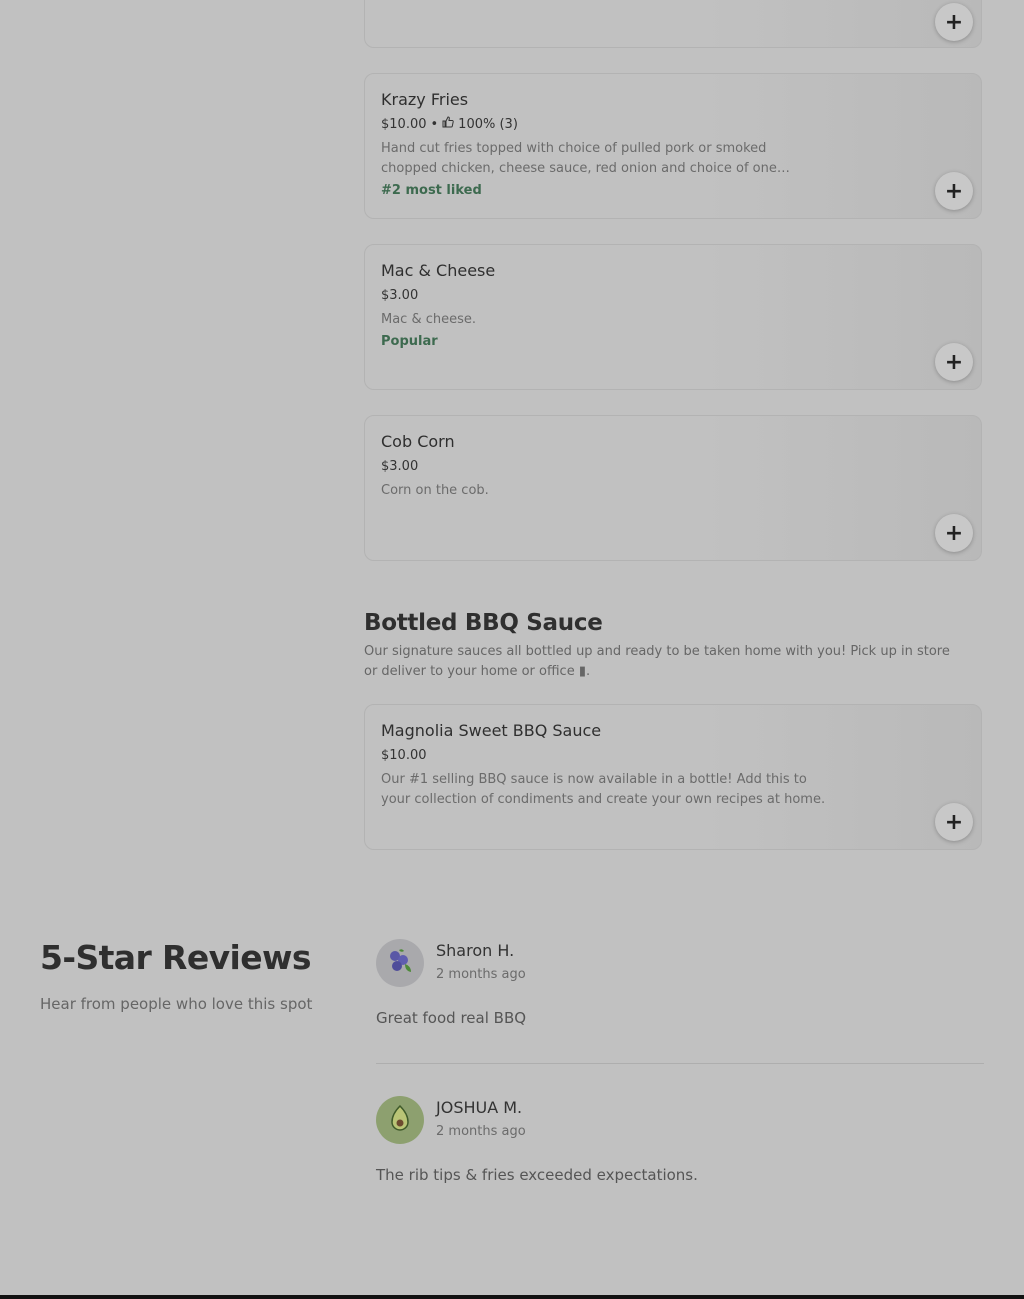 Image resolution: width=1024 pixels, height=1299 pixels. Describe the element at coordinates (606, 306) in the screenshot. I see `menu-item-info: Mac & Cheese $3.00 Mac & cheese. Popular` at that location.